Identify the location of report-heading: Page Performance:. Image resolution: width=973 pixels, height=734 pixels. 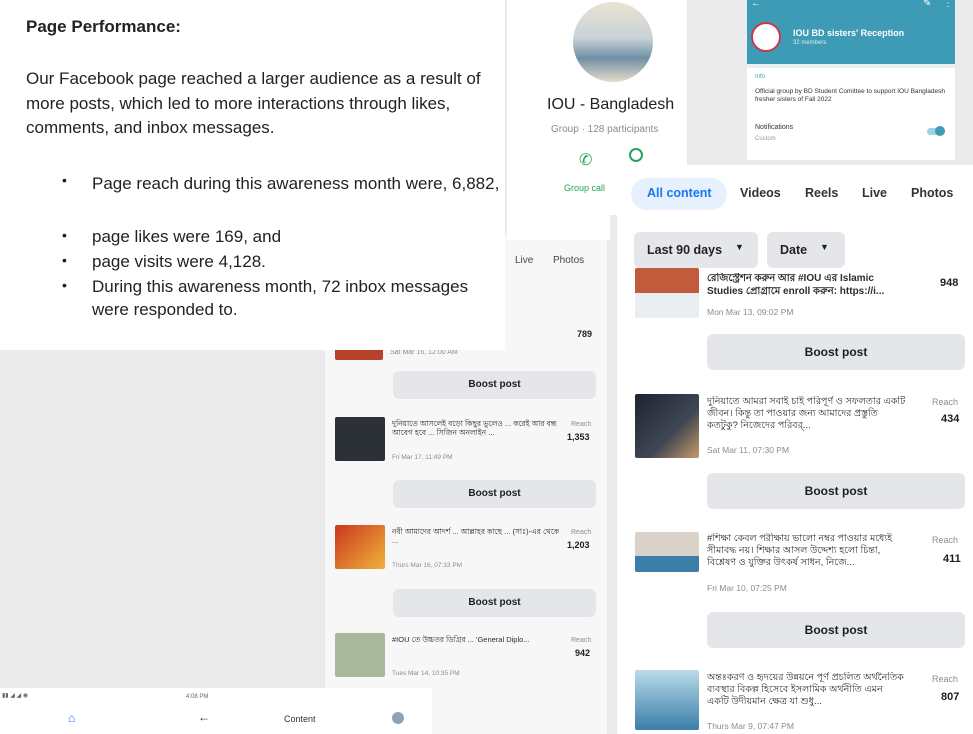
(103, 26).